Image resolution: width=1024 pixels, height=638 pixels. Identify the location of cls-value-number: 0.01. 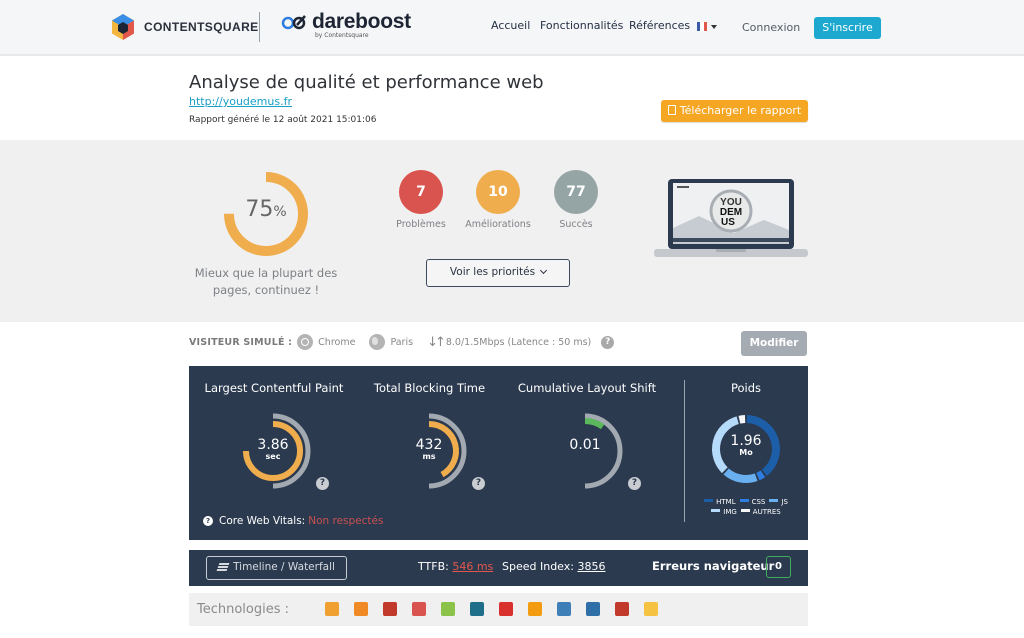
(585, 445).